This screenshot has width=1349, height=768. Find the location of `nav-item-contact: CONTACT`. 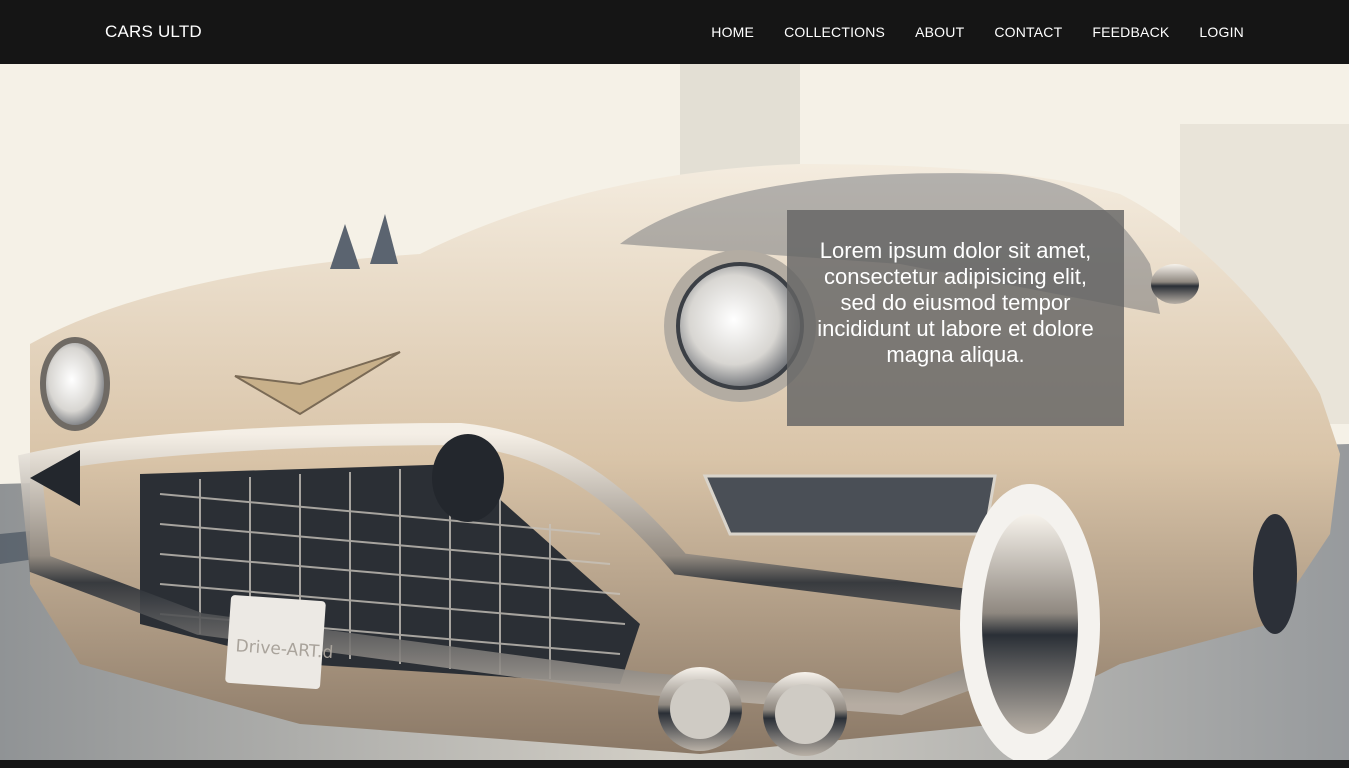

nav-item-contact: CONTACT is located at coordinates (1028, 32).